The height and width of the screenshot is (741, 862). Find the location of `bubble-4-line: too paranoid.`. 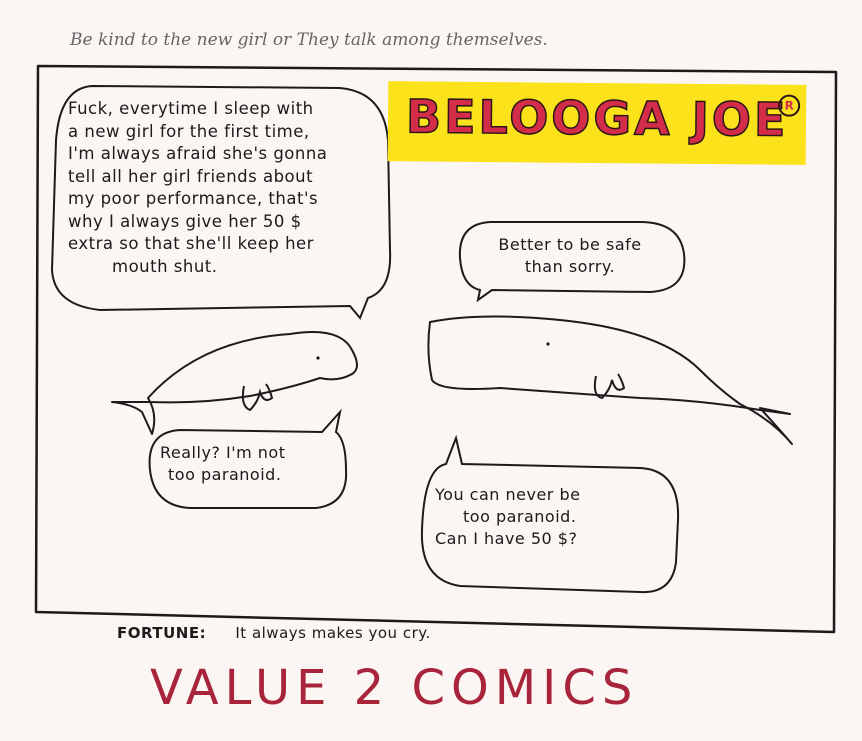

bubble-4-line: too paranoid. is located at coordinates (520, 516).